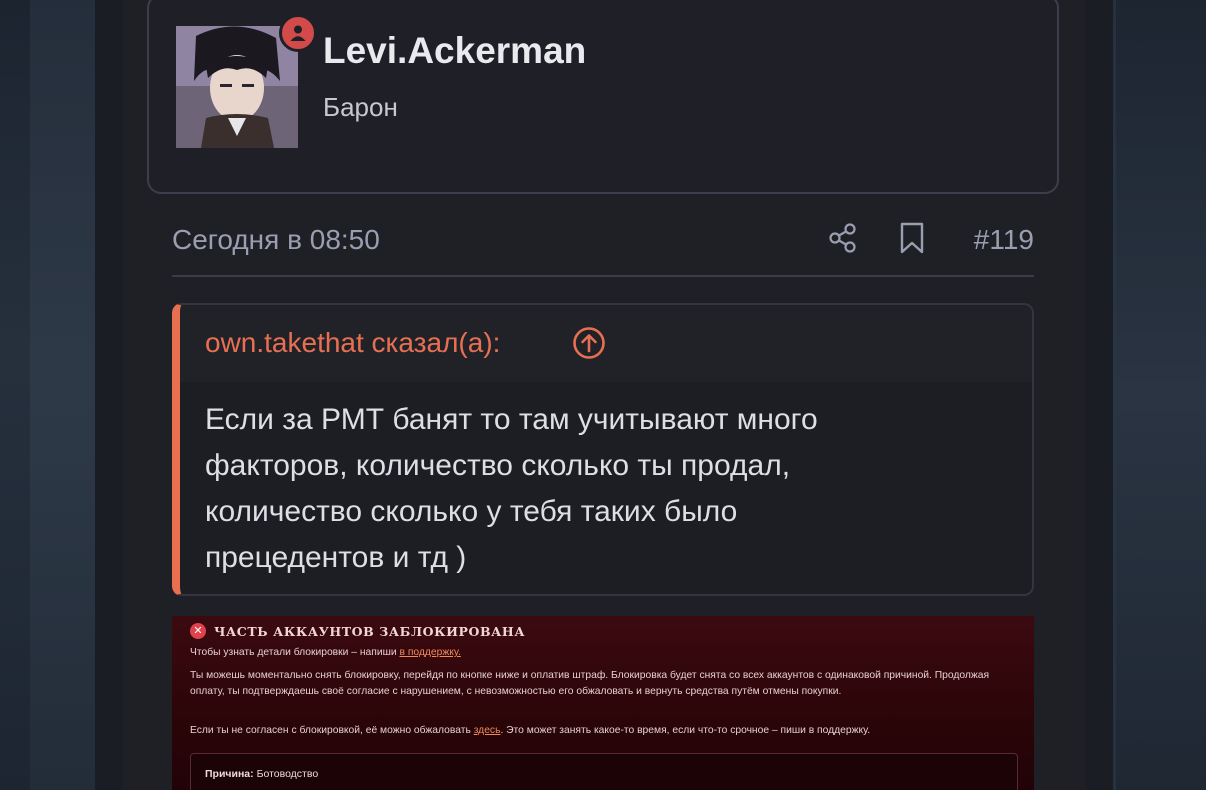  What do you see at coordinates (511, 419) in the screenshot?
I see `quote-line: Если за РМТ банят то там учитывают много` at bounding box center [511, 419].